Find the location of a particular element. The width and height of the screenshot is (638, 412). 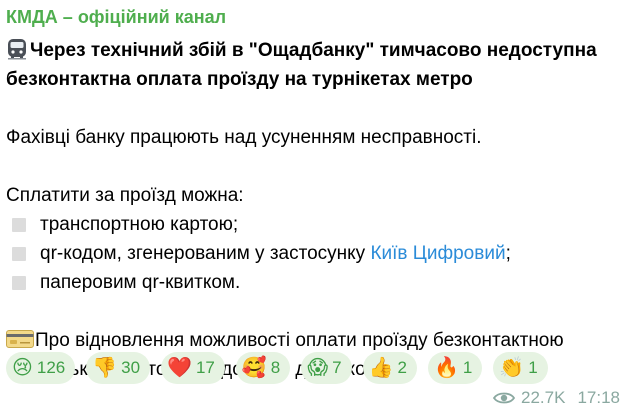

reaction-thumbs-down: 👎 30 is located at coordinates (118, 368).